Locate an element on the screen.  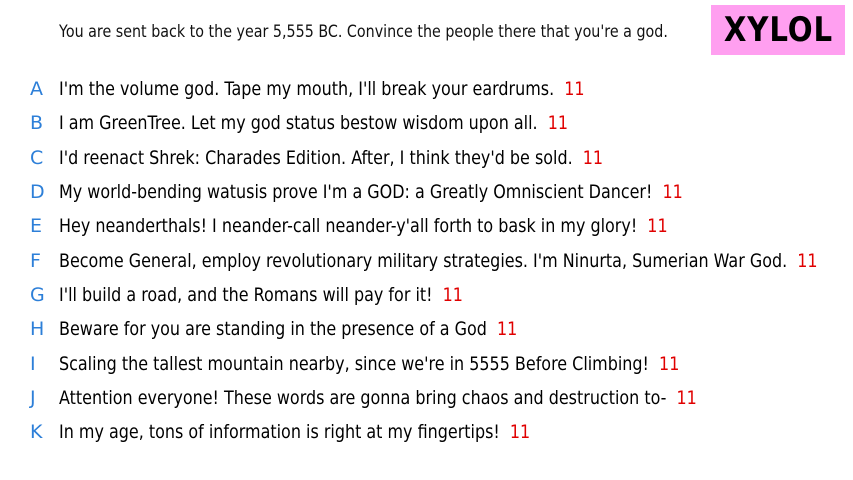
answer-letter: A is located at coordinates (36, 89).